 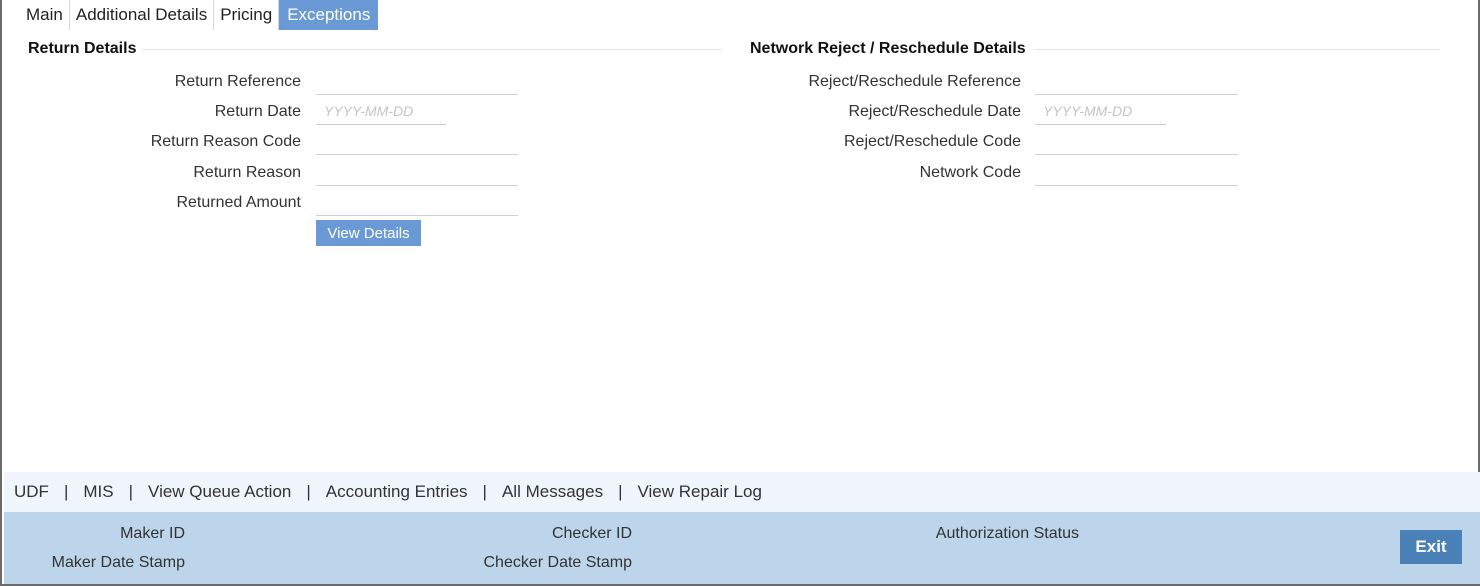 What do you see at coordinates (417, 142) in the screenshot?
I see `return-reason-code-input` at bounding box center [417, 142].